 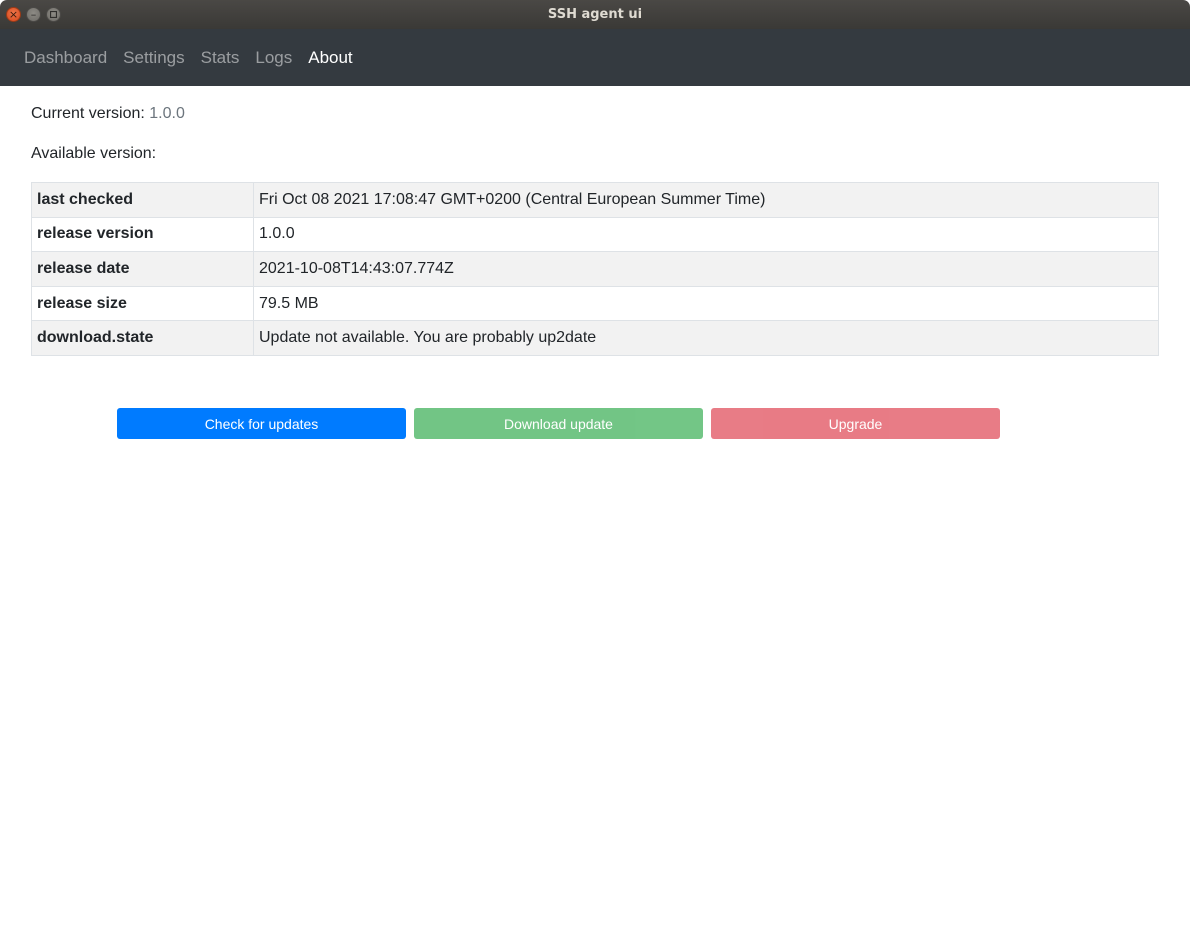 I want to click on download-update-button: Download update, so click(x=558, y=423).